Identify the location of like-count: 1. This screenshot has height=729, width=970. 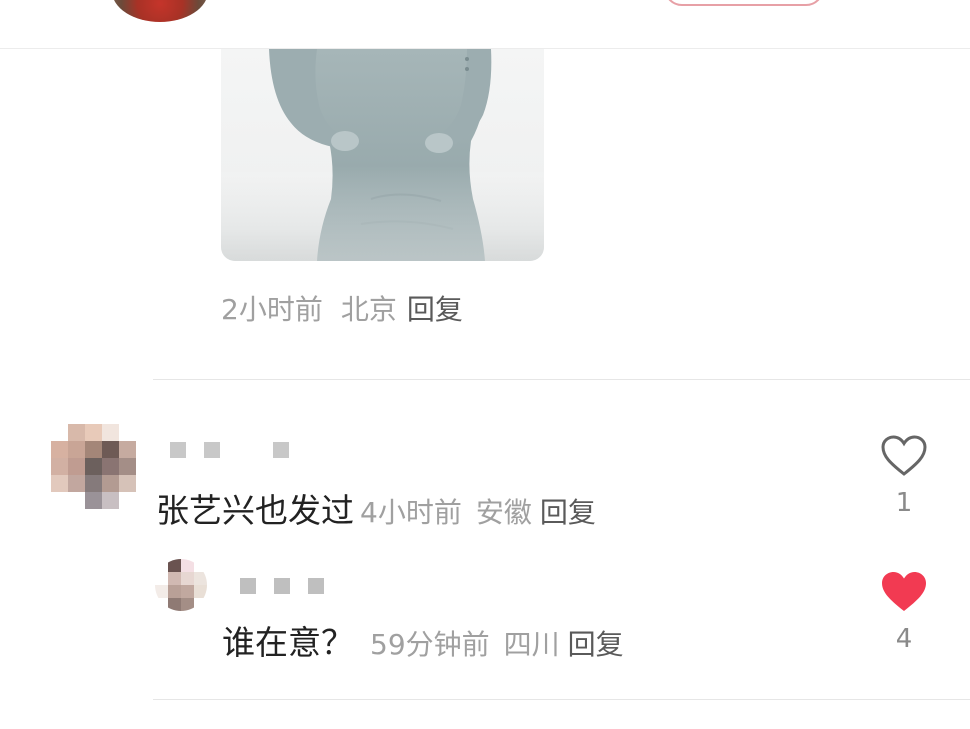
(904, 503).